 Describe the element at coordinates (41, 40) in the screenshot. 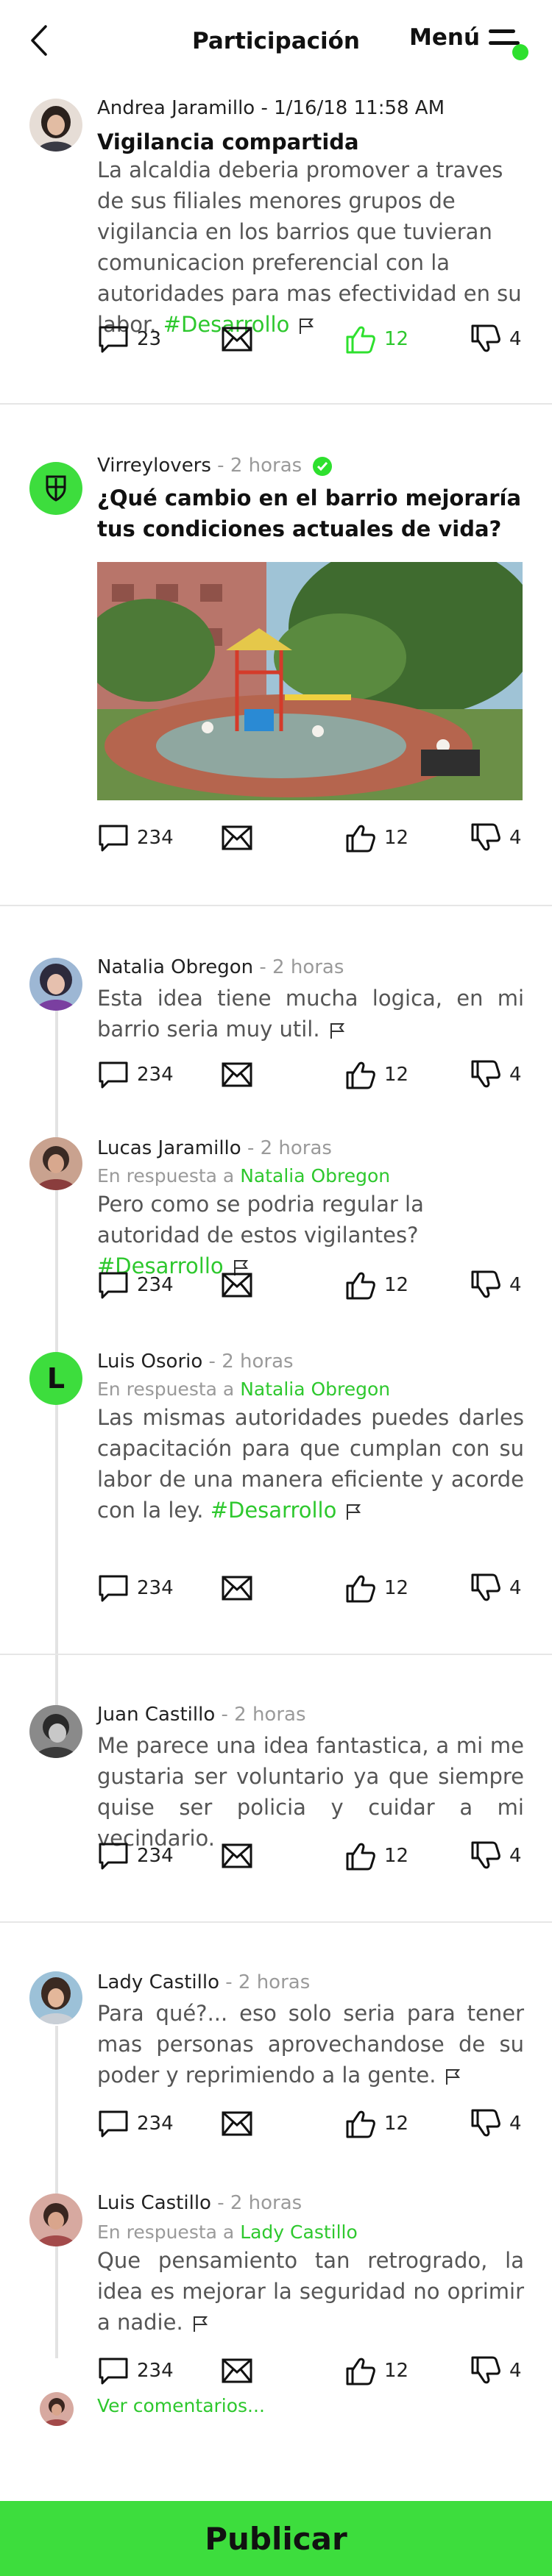

I see `chevron-left-icon` at that location.